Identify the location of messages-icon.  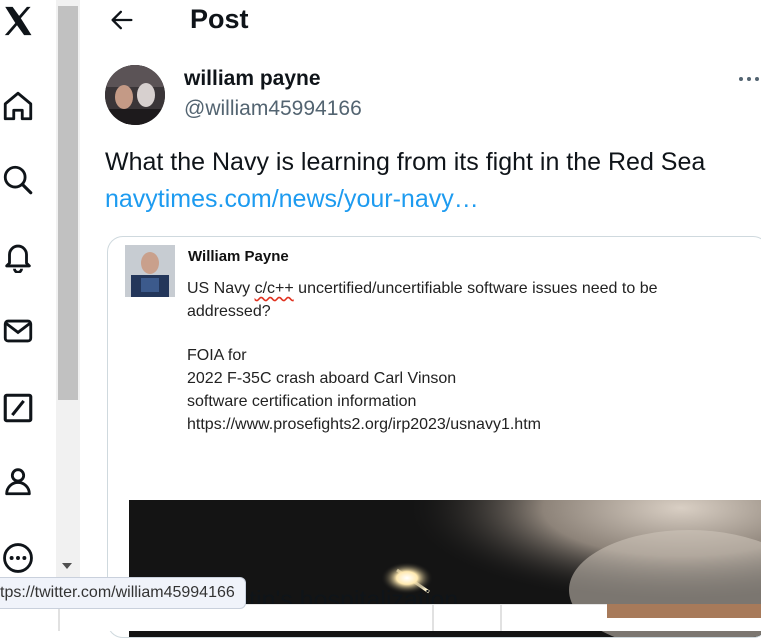
(18, 331).